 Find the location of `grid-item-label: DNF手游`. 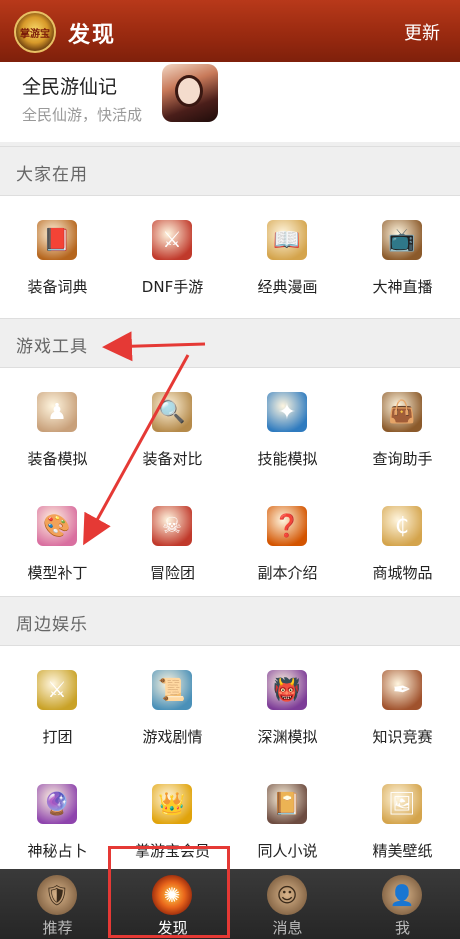

grid-item-label: DNF手游 is located at coordinates (172, 287).